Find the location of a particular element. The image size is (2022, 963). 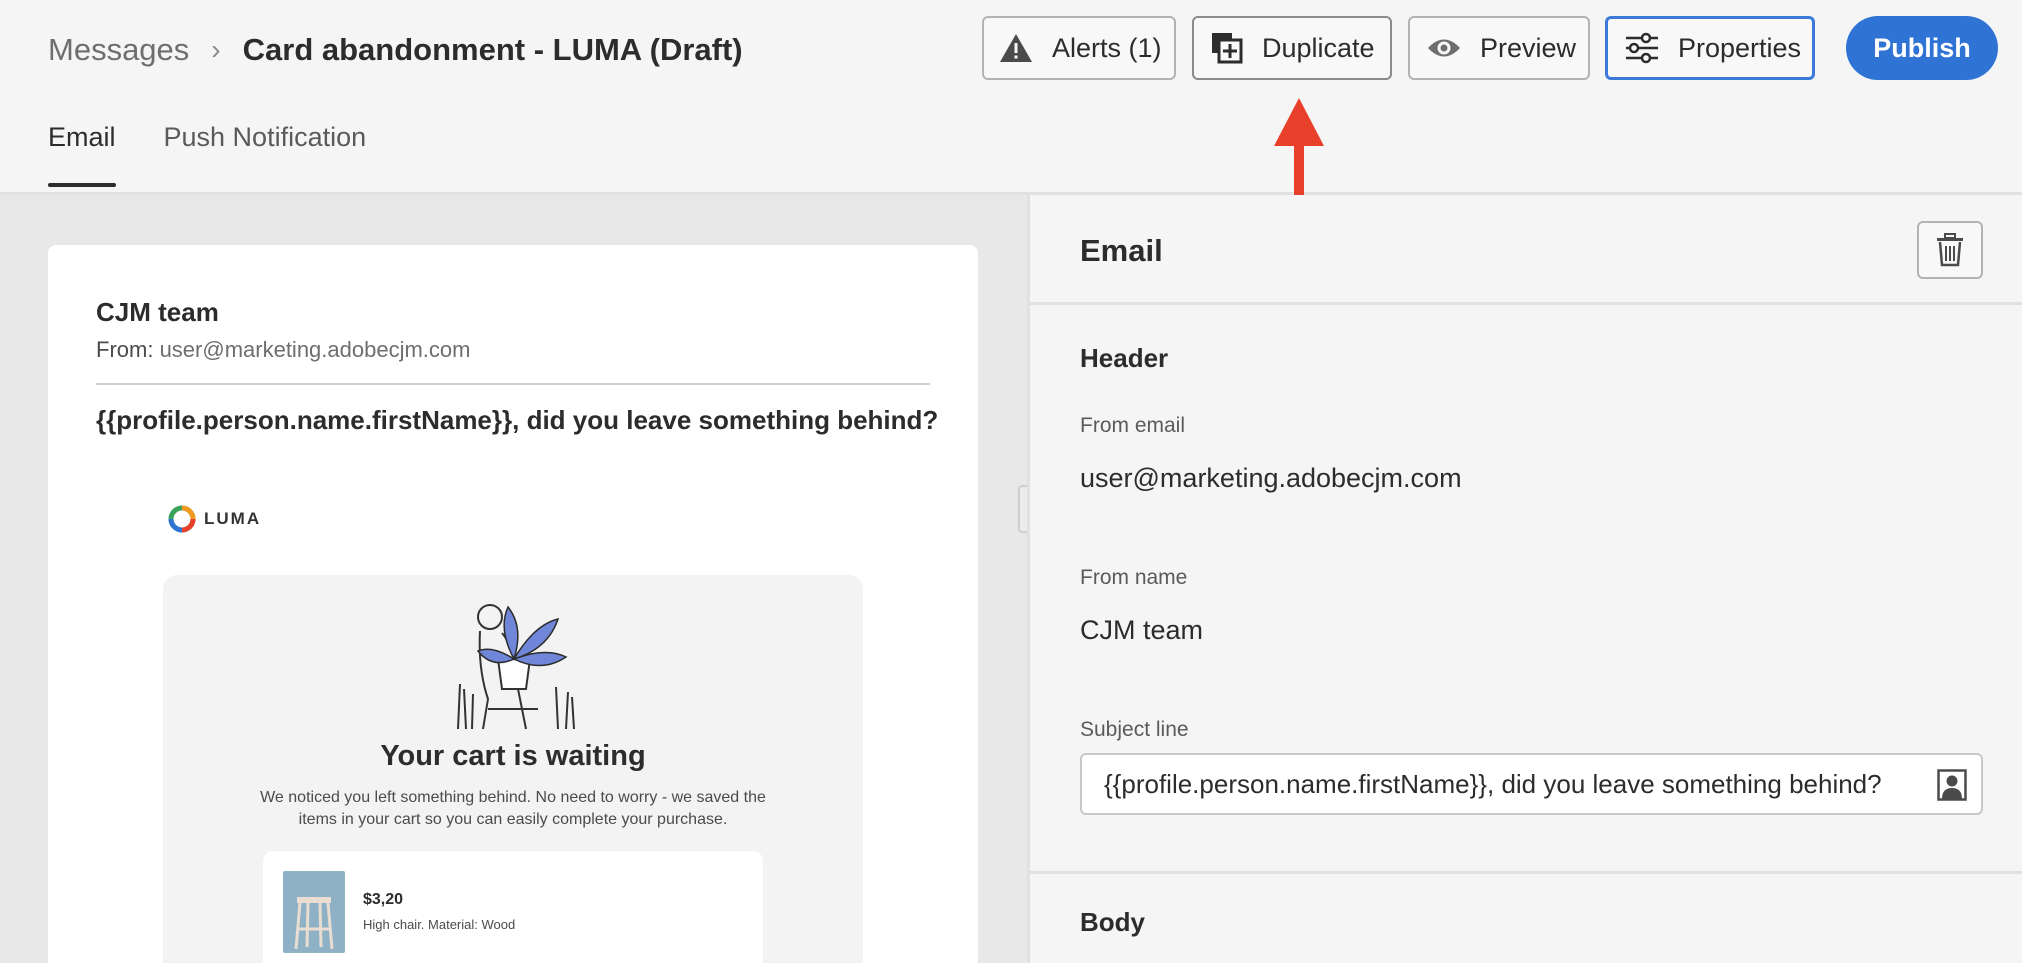

tab-push-notification: Push Notification is located at coordinates (265, 152).